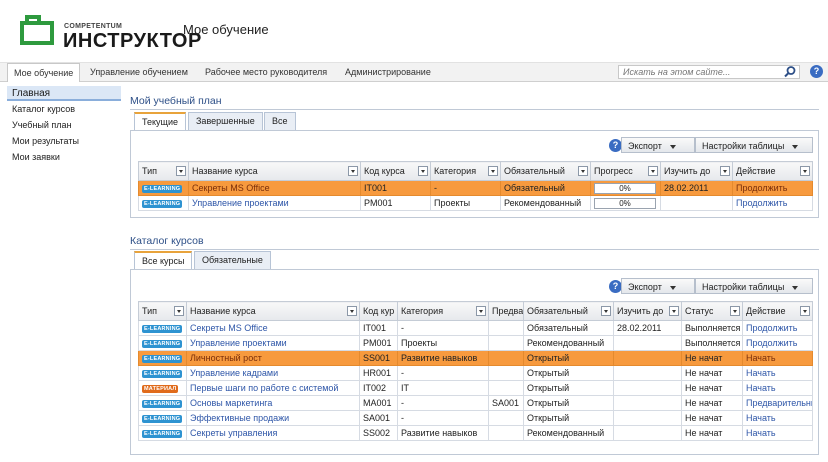  Describe the element at coordinates (160, 121) in the screenshot. I see `tab-current: Текущие` at that location.